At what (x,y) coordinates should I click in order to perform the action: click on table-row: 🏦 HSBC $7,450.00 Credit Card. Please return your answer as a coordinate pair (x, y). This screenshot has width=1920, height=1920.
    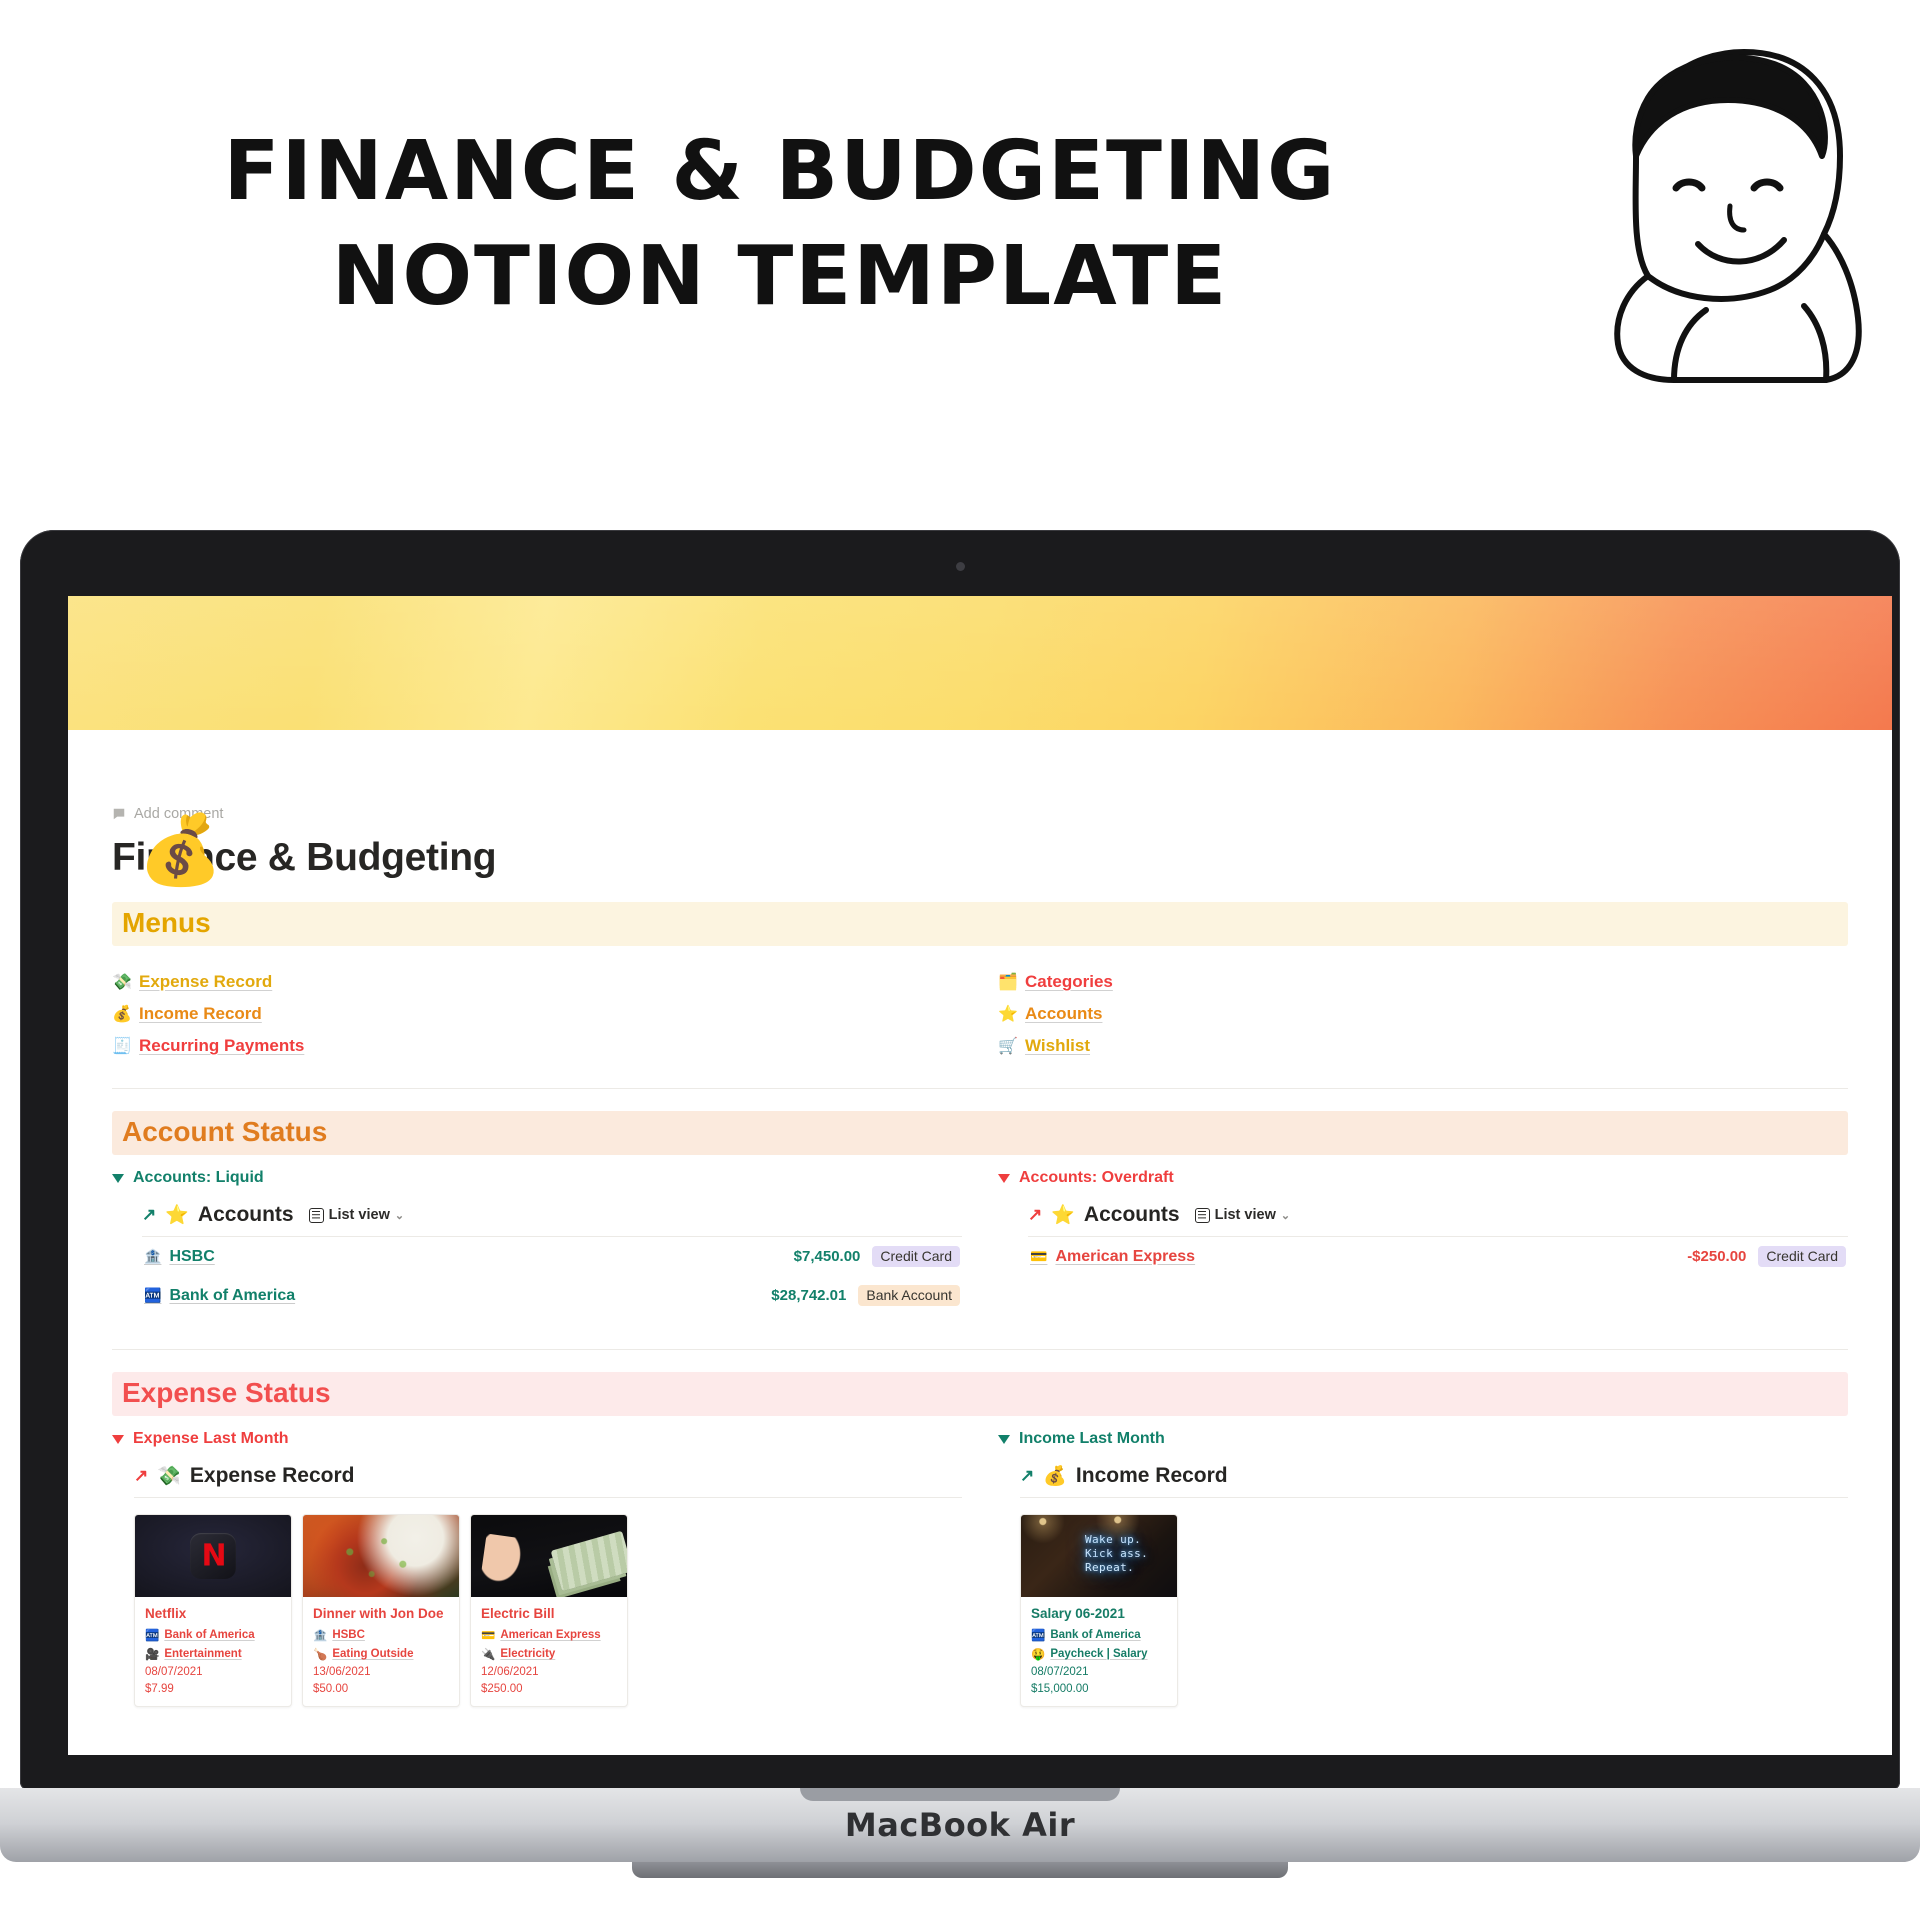
    Looking at the image, I should click on (552, 1256).